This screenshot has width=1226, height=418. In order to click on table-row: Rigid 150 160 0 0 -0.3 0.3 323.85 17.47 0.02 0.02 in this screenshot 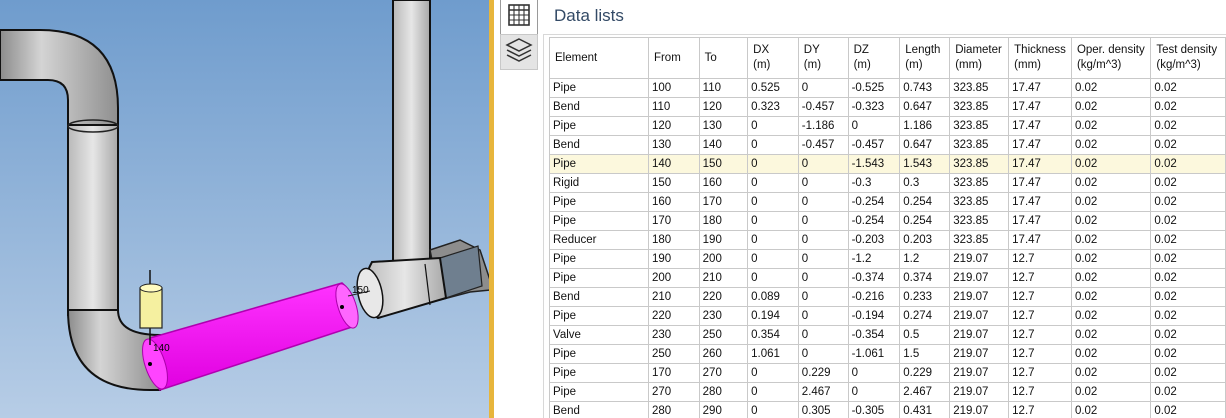, I will do `click(887, 183)`.